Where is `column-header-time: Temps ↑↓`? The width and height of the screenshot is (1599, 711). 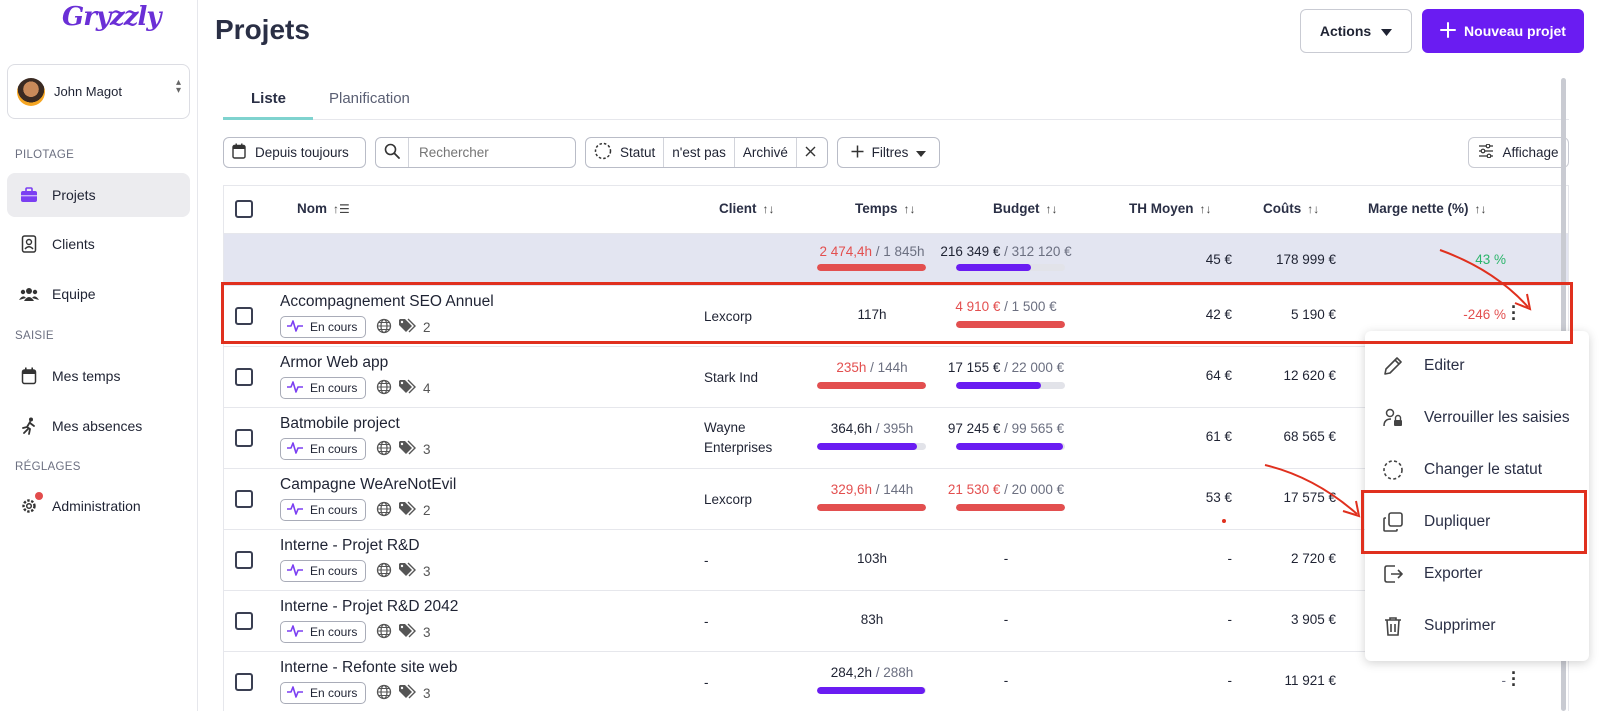 column-header-time: Temps ↑↓ is located at coordinates (885, 208).